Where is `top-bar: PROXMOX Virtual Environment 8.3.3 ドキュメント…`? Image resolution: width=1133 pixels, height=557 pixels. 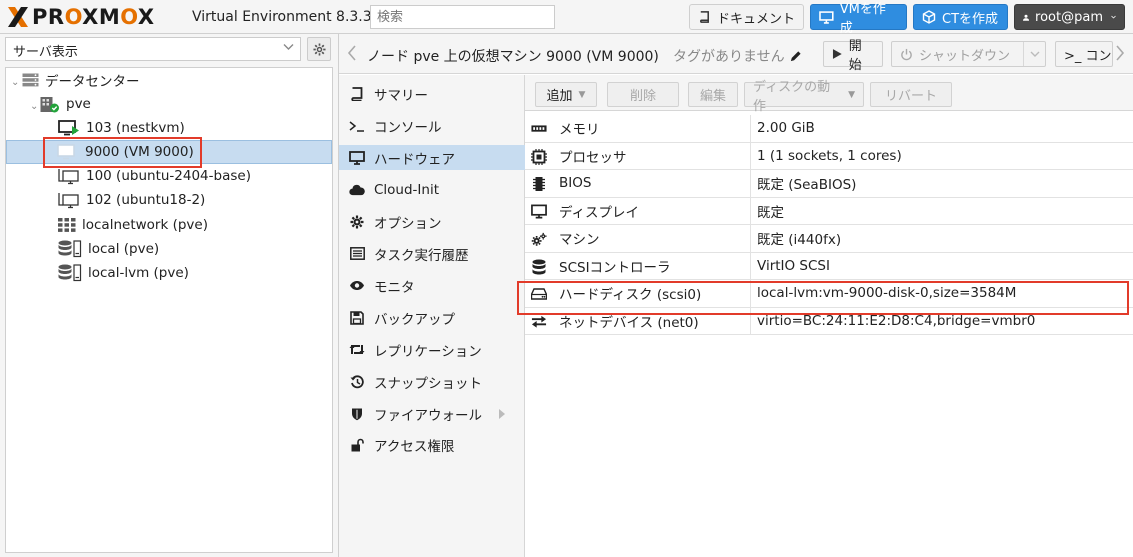 top-bar: PROXMOX Virtual Environment 8.3.3 ドキュメント… is located at coordinates (566, 18).